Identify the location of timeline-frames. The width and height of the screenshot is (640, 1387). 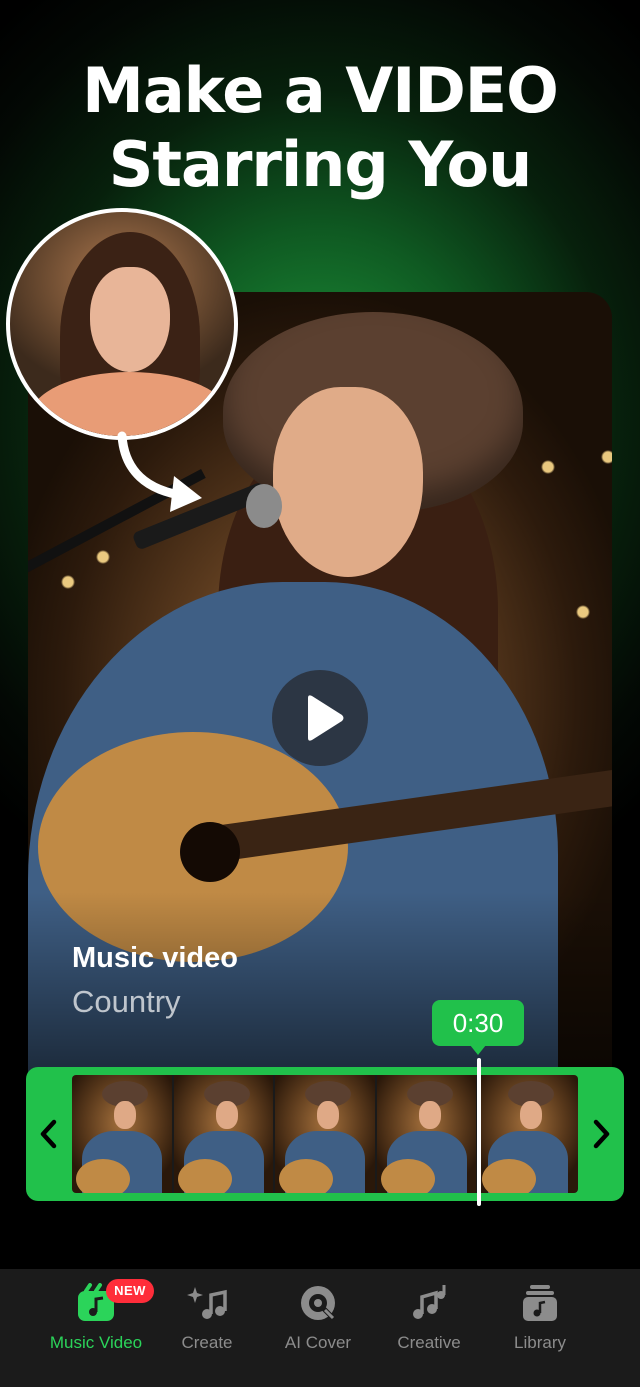
(325, 1134).